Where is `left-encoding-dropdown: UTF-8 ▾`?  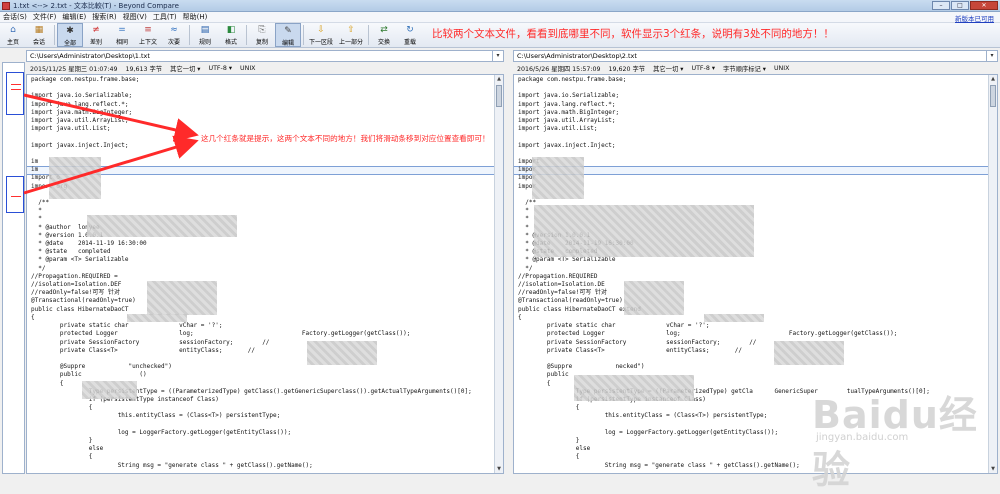
left-encoding-dropdown: UTF-8 ▾ is located at coordinates (220, 68).